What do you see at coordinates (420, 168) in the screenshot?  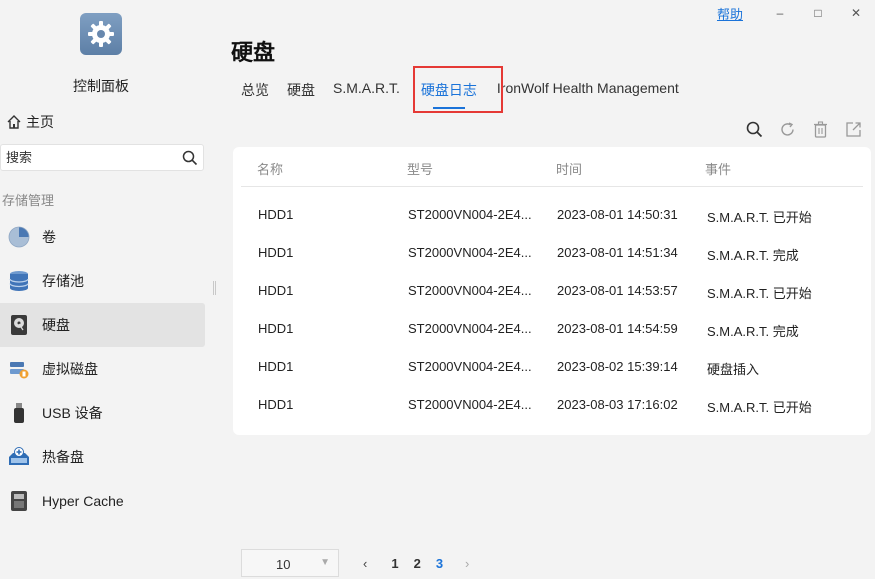 I see `column-header-model: 型号` at bounding box center [420, 168].